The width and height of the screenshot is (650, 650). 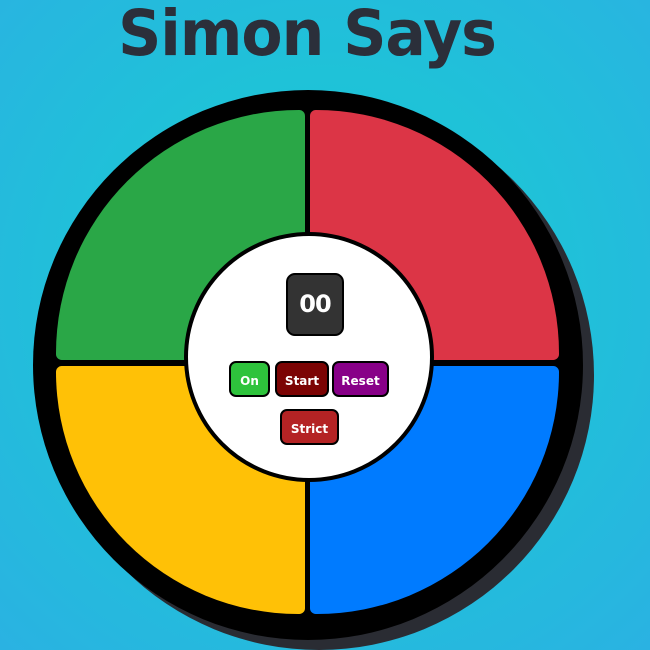 I want to click on count-display: 00, so click(x=315, y=304).